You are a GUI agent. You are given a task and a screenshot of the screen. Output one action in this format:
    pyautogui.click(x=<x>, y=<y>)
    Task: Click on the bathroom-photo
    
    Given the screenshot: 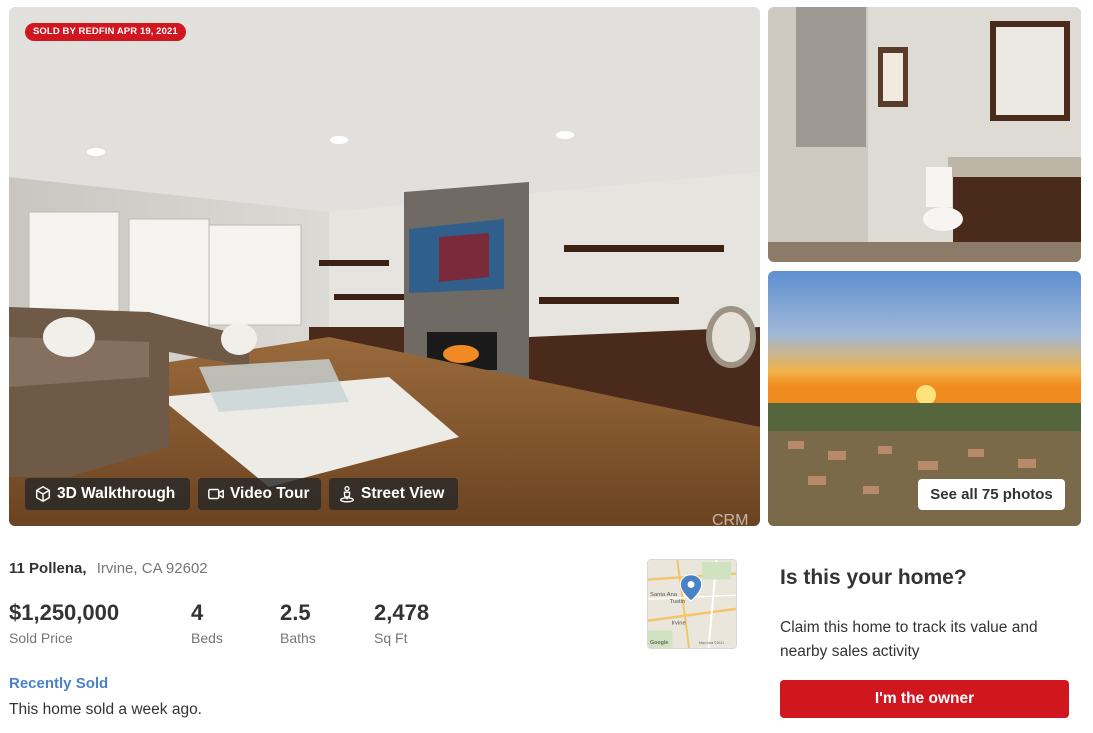 What is the action you would take?
    pyautogui.click(x=924, y=134)
    